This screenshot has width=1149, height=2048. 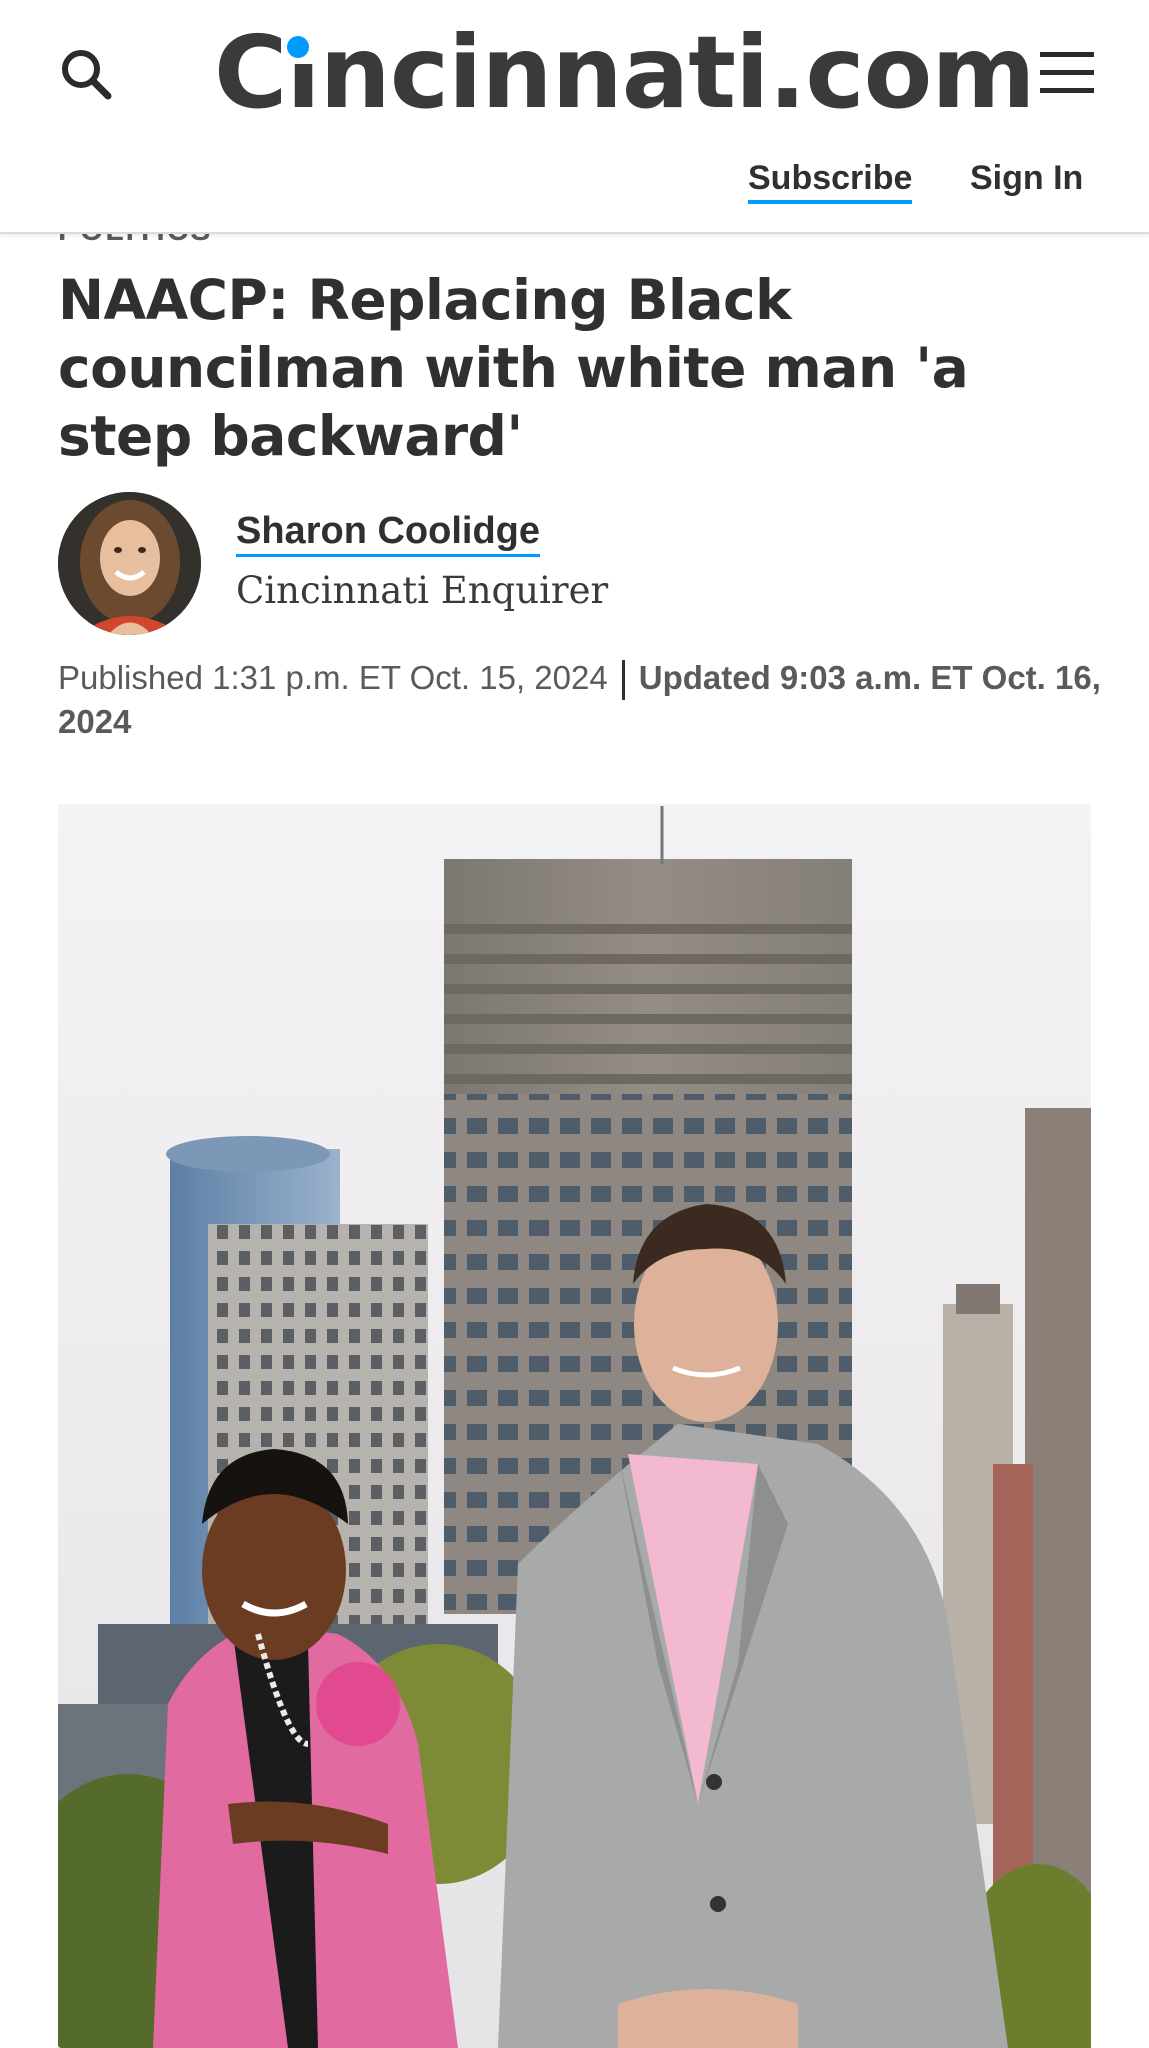 What do you see at coordinates (333, 677) in the screenshot?
I see `published-timestamp: Published 1:31 p.m. ET Oct. 15, 2024` at bounding box center [333, 677].